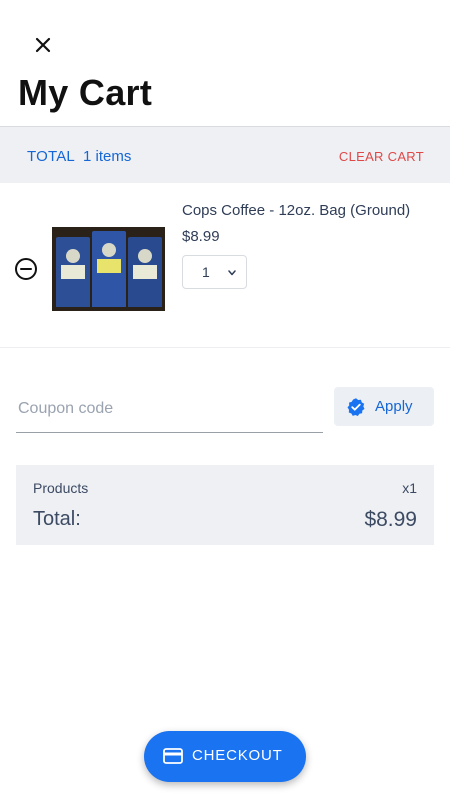 The width and height of the screenshot is (450, 800). Describe the element at coordinates (390, 519) in the screenshot. I see `order-total-value: $8.99` at that location.